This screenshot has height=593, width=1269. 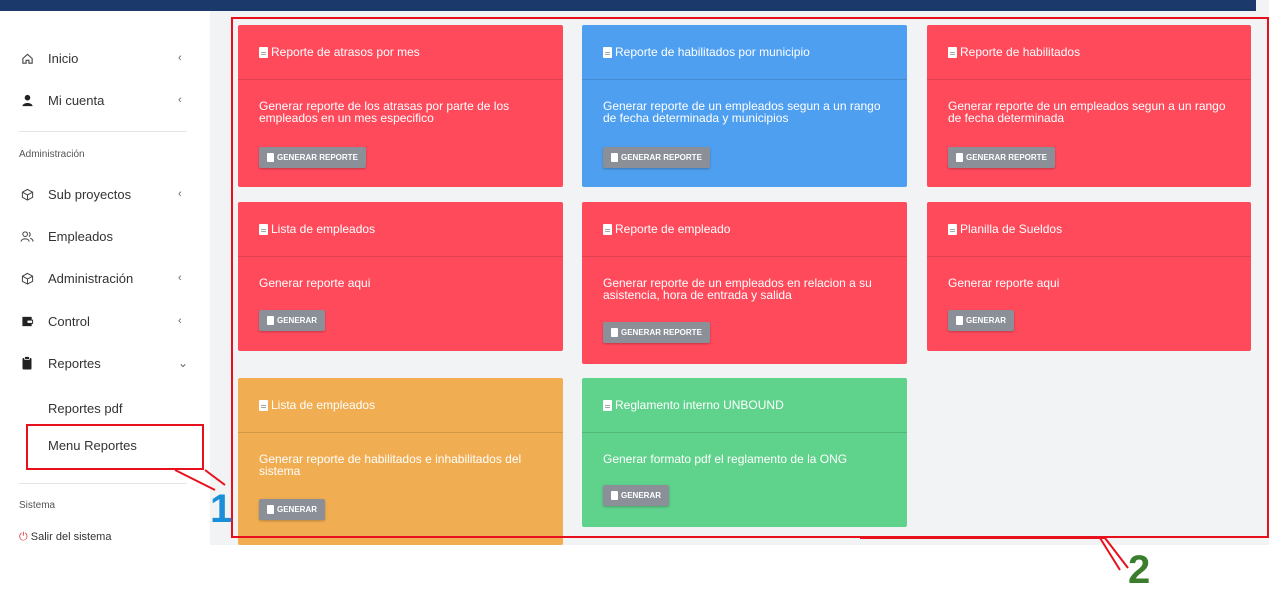 What do you see at coordinates (651, 520) in the screenshot?
I see `annotation-callout-lines` at bounding box center [651, 520].